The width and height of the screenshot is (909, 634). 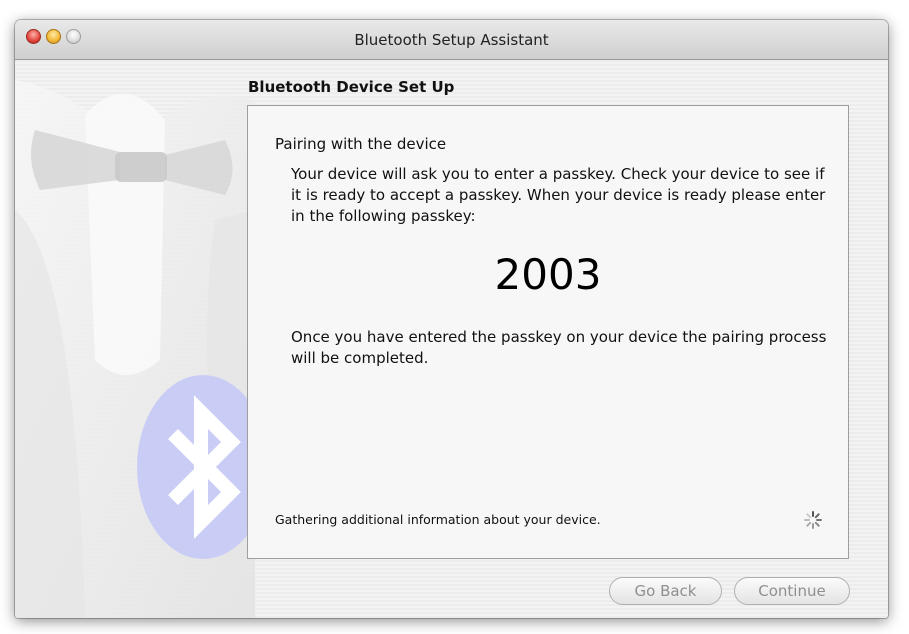 What do you see at coordinates (361, 144) in the screenshot?
I see `pairing-heading: Pairing with the device` at bounding box center [361, 144].